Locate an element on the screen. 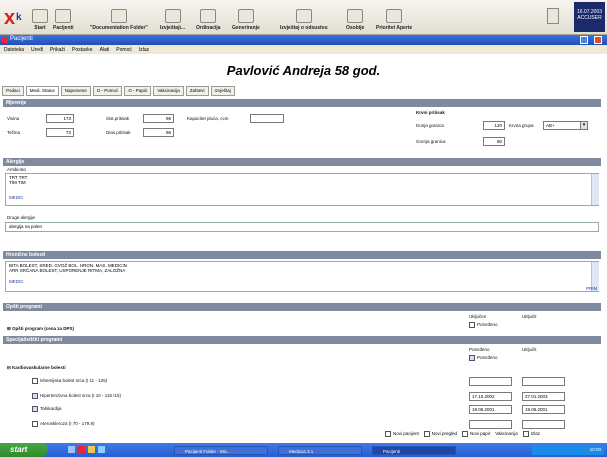 Image resolution: width=607 pixels, height=457 pixels. priority-icon is located at coordinates (394, 16).